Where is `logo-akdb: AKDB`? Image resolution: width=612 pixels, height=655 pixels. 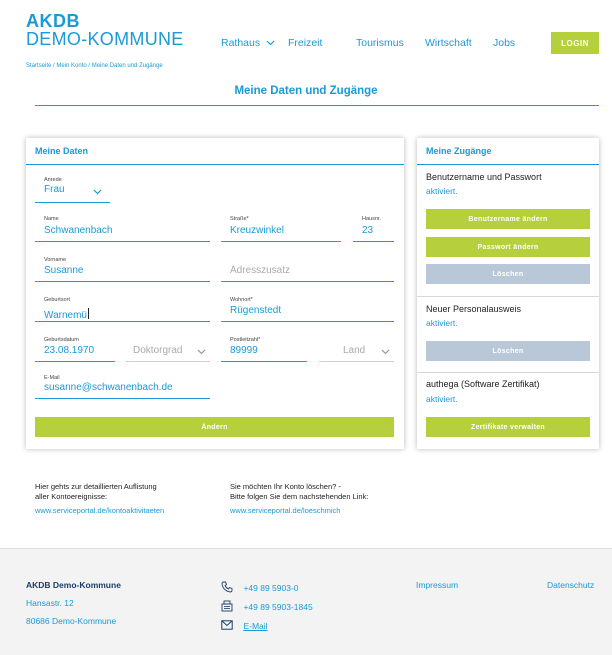
logo-akdb: AKDB is located at coordinates (53, 21).